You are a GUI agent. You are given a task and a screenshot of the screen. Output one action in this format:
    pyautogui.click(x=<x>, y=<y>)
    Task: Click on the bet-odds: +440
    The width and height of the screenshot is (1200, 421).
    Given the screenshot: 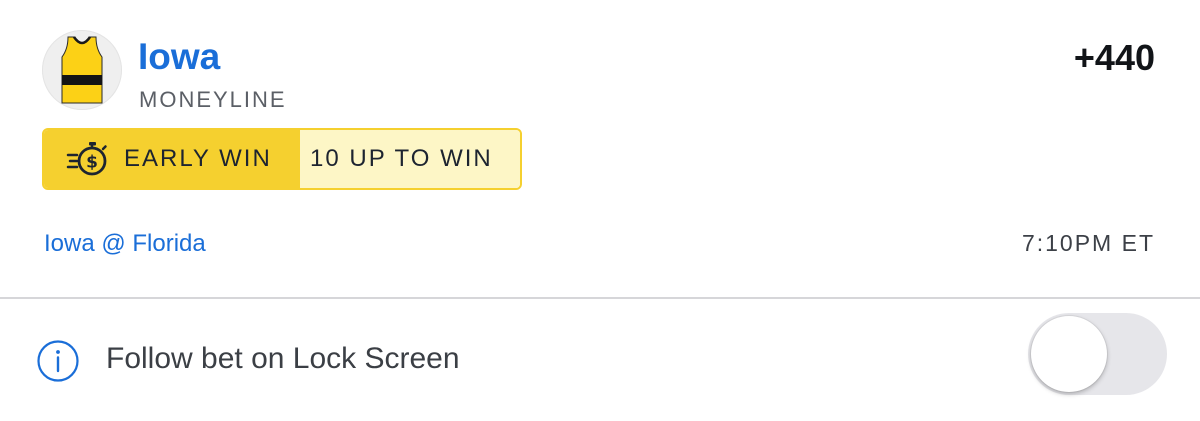 What is the action you would take?
    pyautogui.click(x=1114, y=57)
    